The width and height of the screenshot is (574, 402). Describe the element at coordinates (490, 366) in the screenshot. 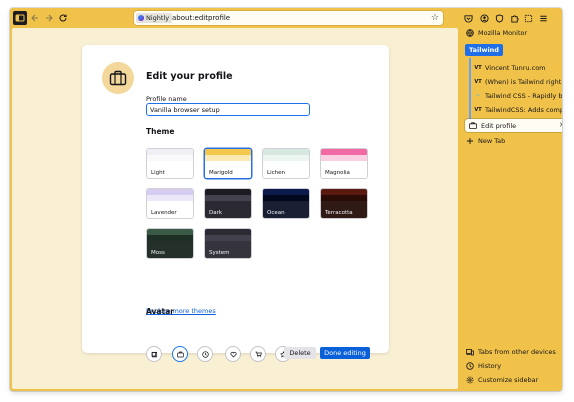

I see `sidebar-item-label: History` at that location.